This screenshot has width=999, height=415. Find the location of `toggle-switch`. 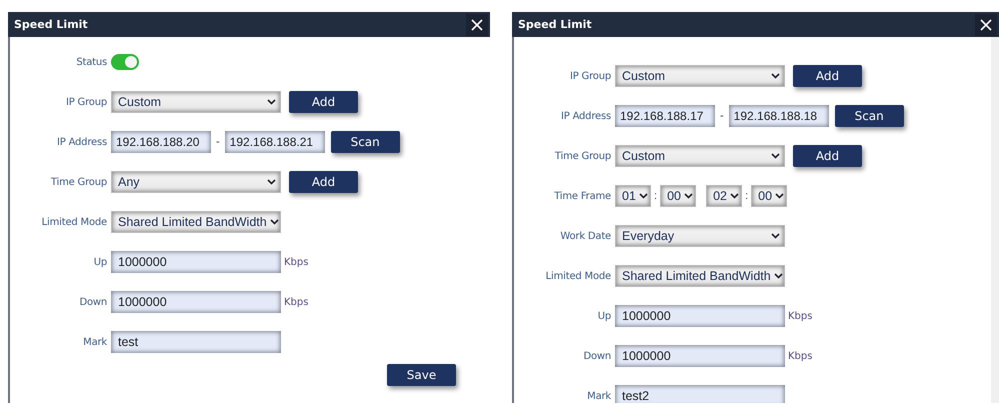

toggle-switch is located at coordinates (125, 62).